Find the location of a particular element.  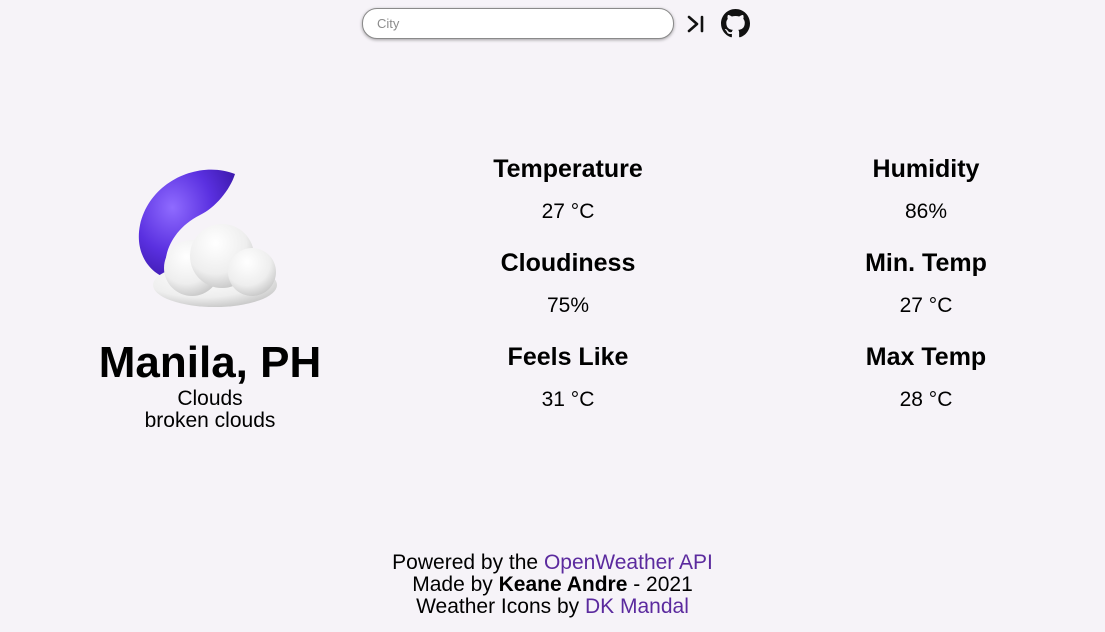

stat-value: 86% is located at coordinates (926, 211).